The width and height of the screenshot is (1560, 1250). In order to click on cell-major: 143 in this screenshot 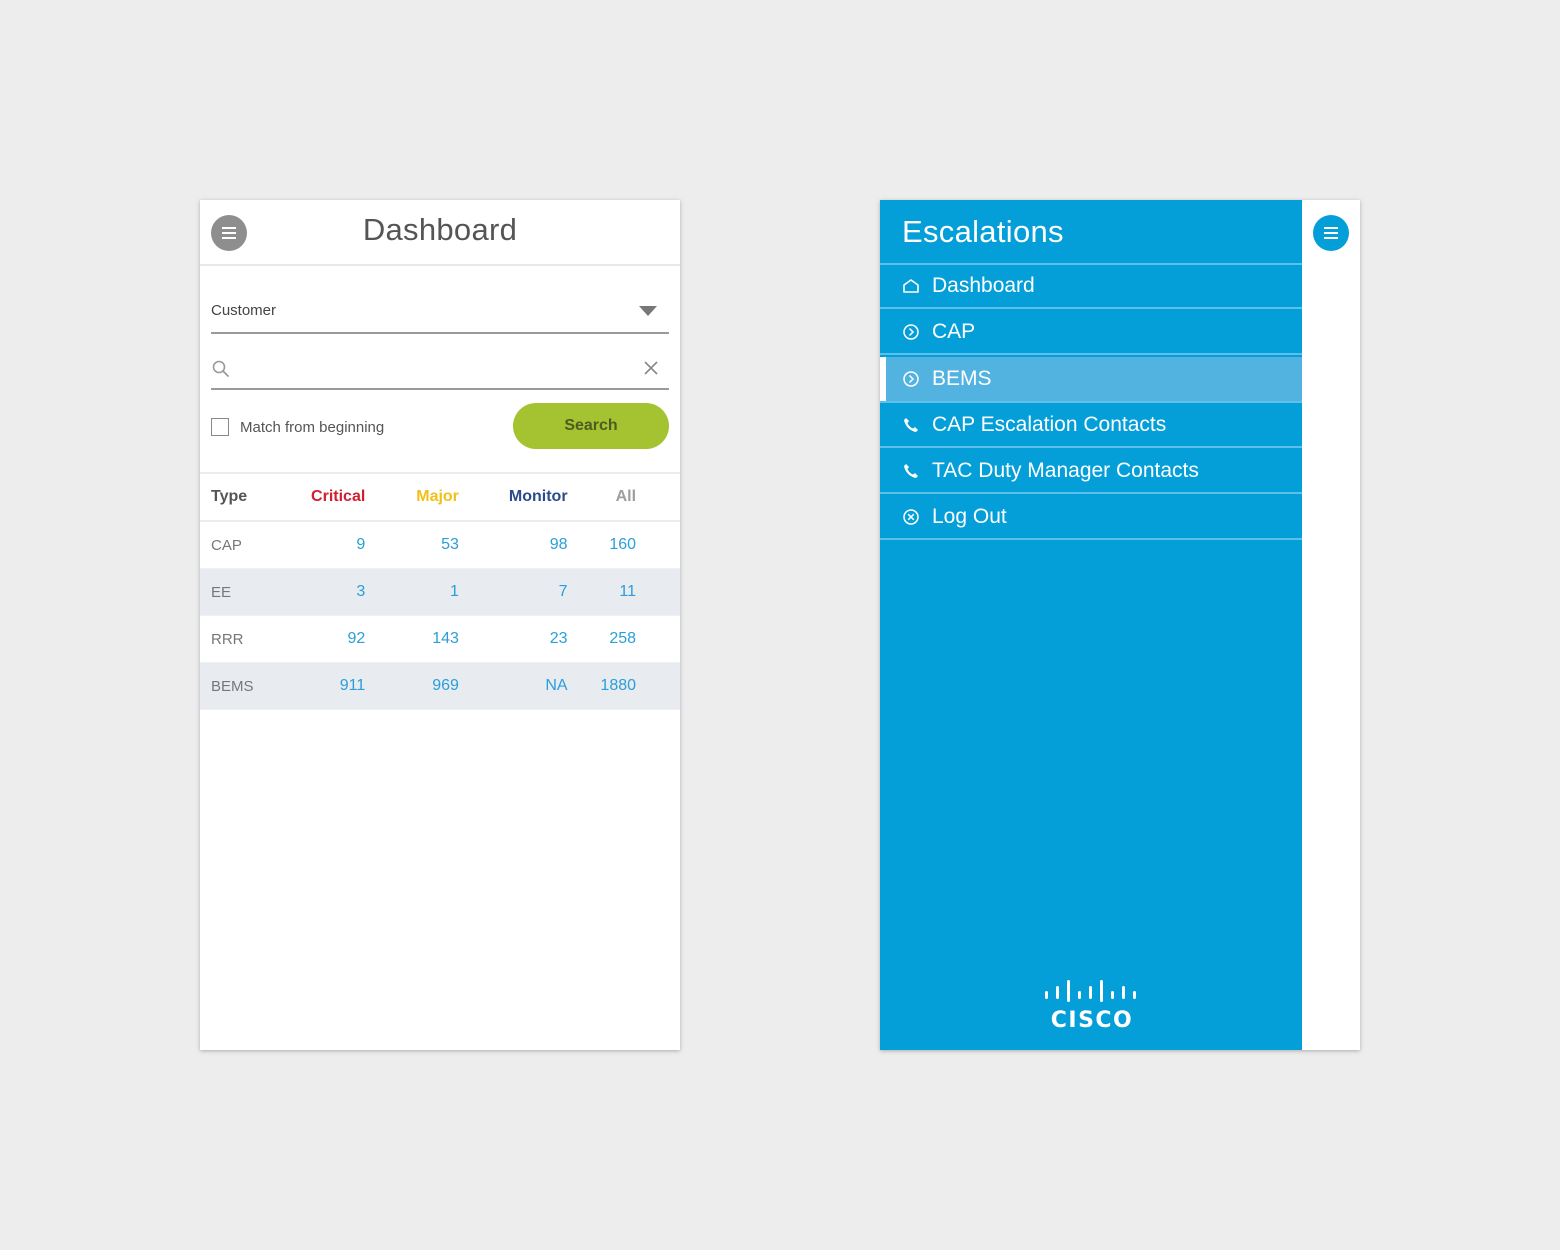, I will do `click(412, 639)`.